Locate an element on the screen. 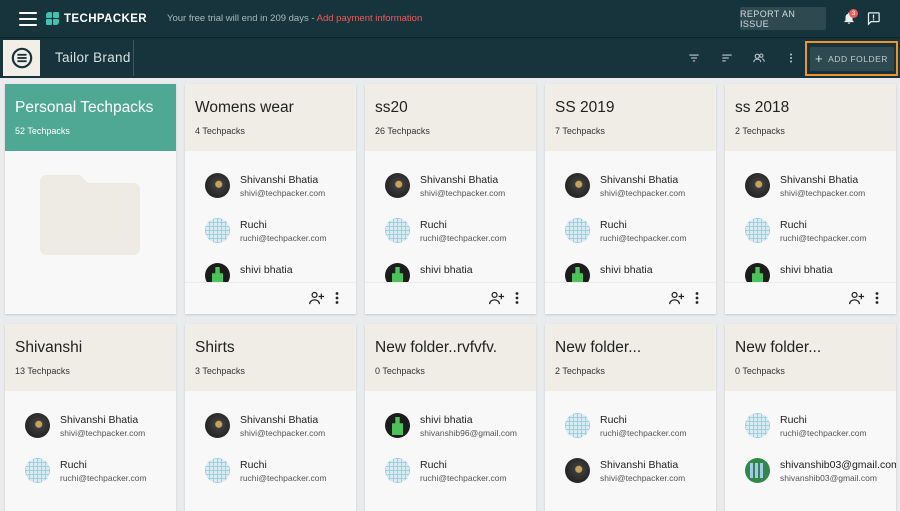 Image resolution: width=900 pixels, height=511 pixels. folder-placeholder-icon is located at coordinates (90, 215).